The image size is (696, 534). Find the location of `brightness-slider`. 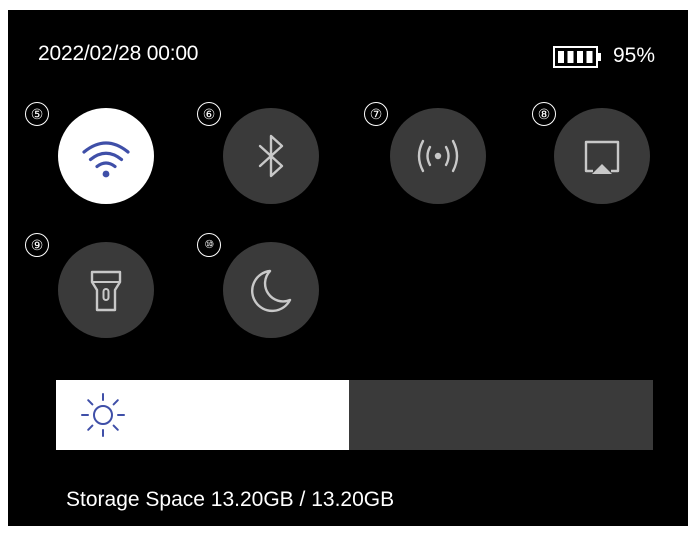

brightness-slider is located at coordinates (354, 415).